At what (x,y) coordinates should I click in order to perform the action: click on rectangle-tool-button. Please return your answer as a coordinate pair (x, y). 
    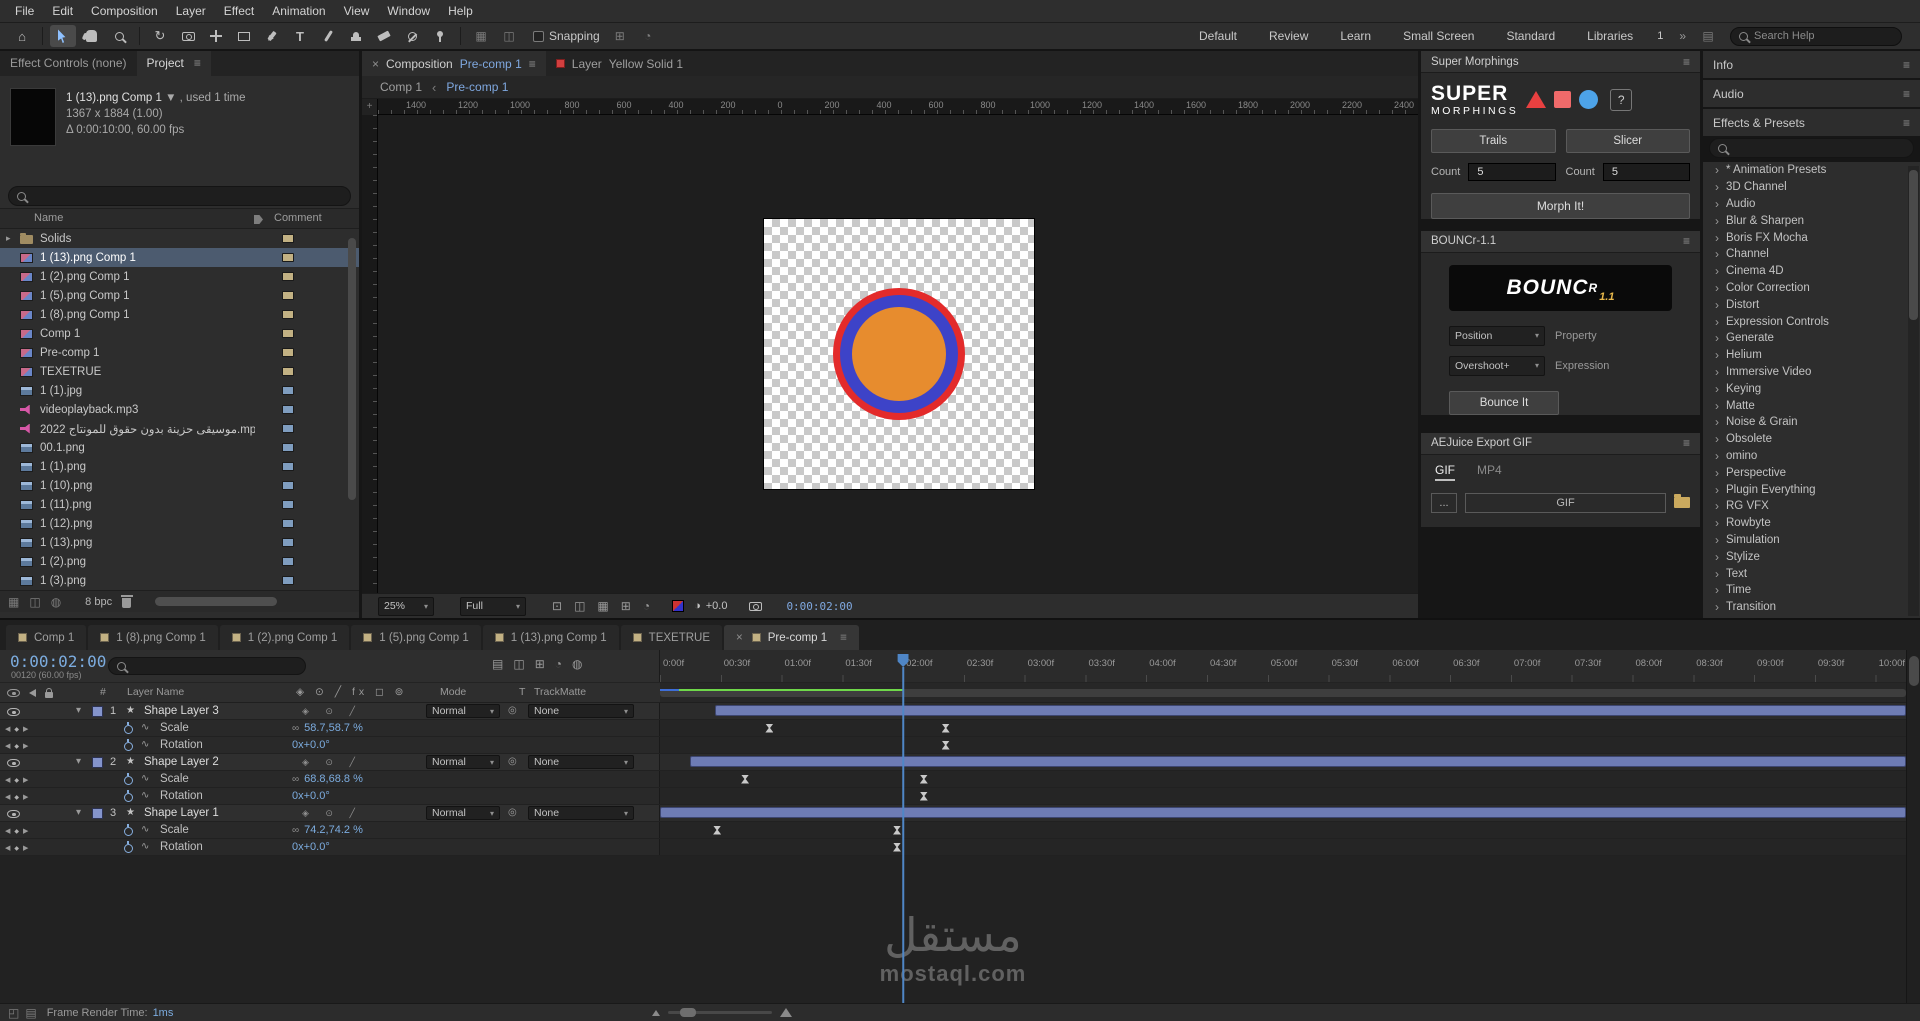
    Looking at the image, I should click on (244, 36).